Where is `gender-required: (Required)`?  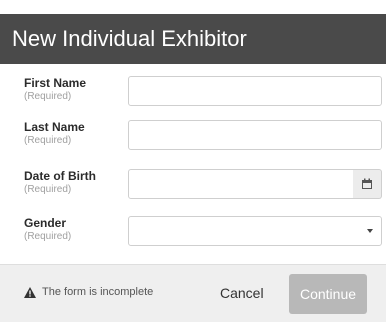 gender-required: (Required) is located at coordinates (48, 236).